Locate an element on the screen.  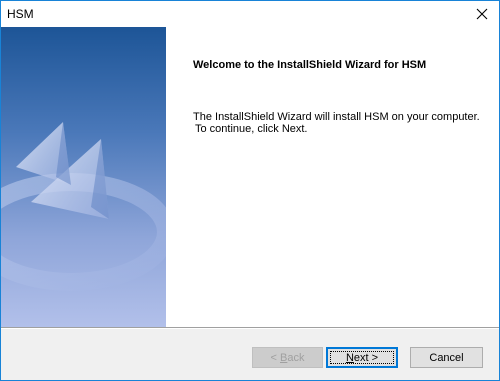
welcome-text-line2: To continue, click Next. is located at coordinates (251, 129).